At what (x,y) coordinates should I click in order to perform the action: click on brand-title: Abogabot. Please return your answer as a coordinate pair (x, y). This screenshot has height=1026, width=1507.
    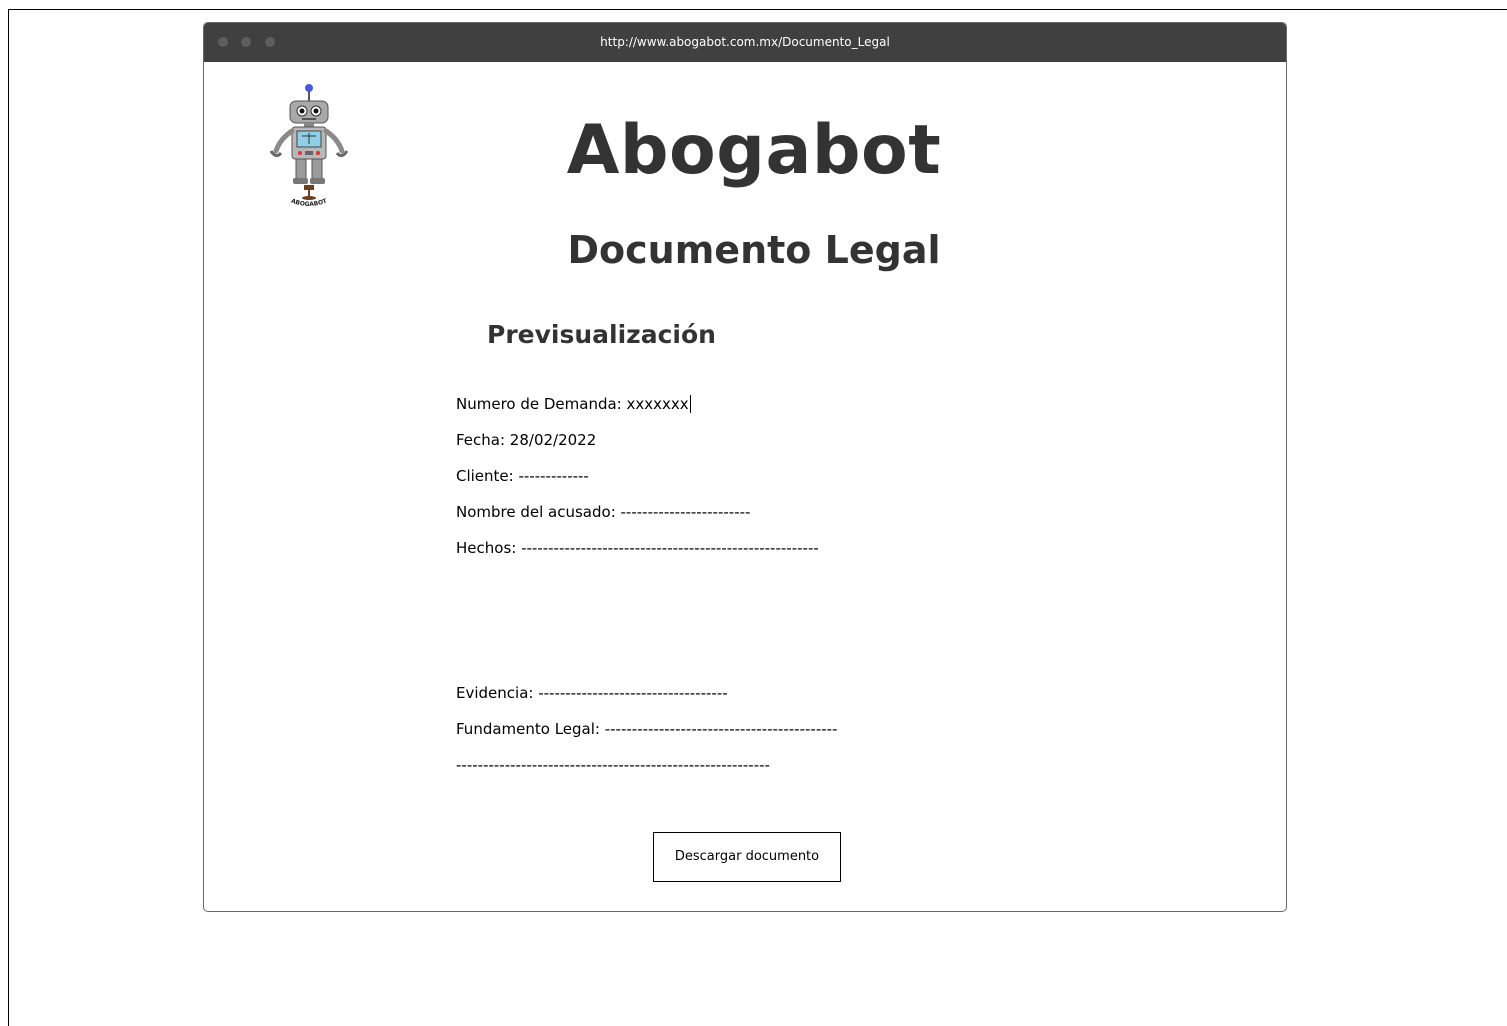
    Looking at the image, I should click on (754, 150).